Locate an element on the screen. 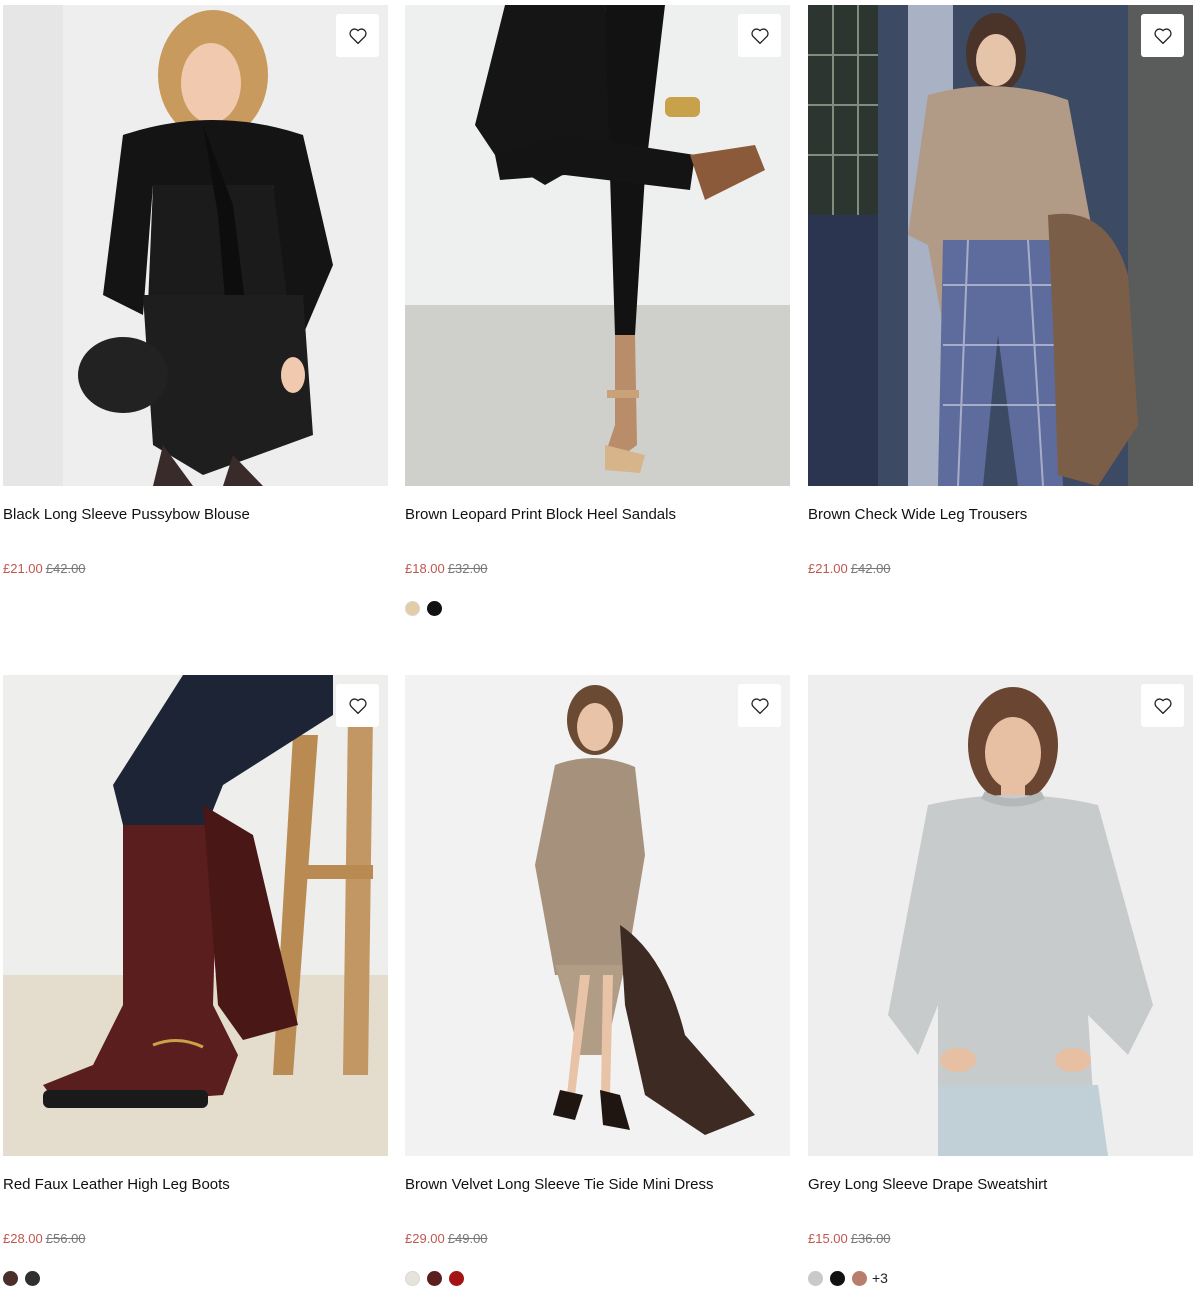 The height and width of the screenshot is (1292, 1200). was-price: £56.00 is located at coordinates (65, 1238).